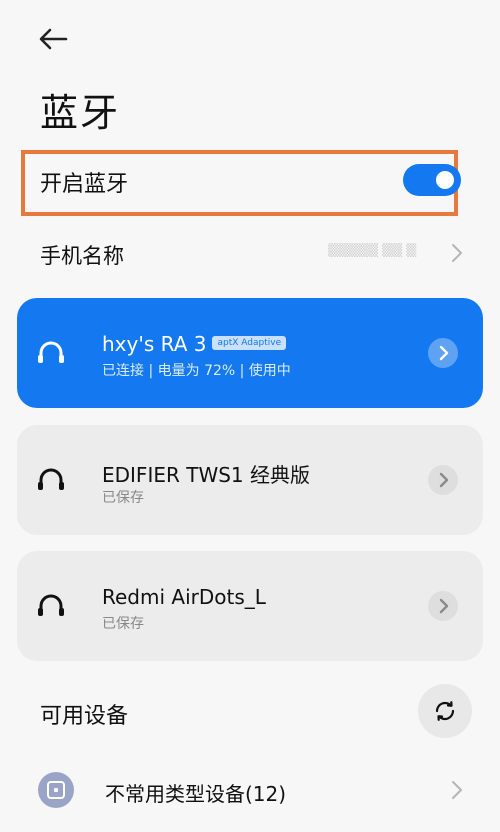 The width and height of the screenshot is (500, 832). What do you see at coordinates (184, 597) in the screenshot?
I see `device-name: Redmi AirDots_L` at bounding box center [184, 597].